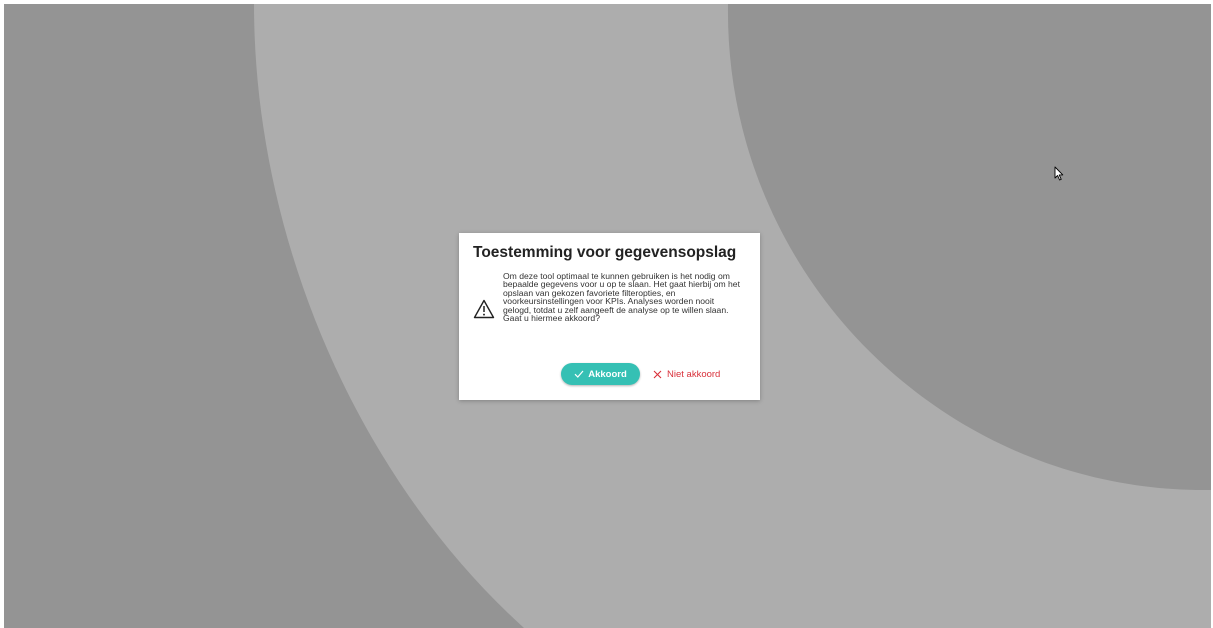 The image size is (1213, 628). Describe the element at coordinates (605, 252) in the screenshot. I see `dialog-title: Toestemming voor gegevensopslag` at that location.